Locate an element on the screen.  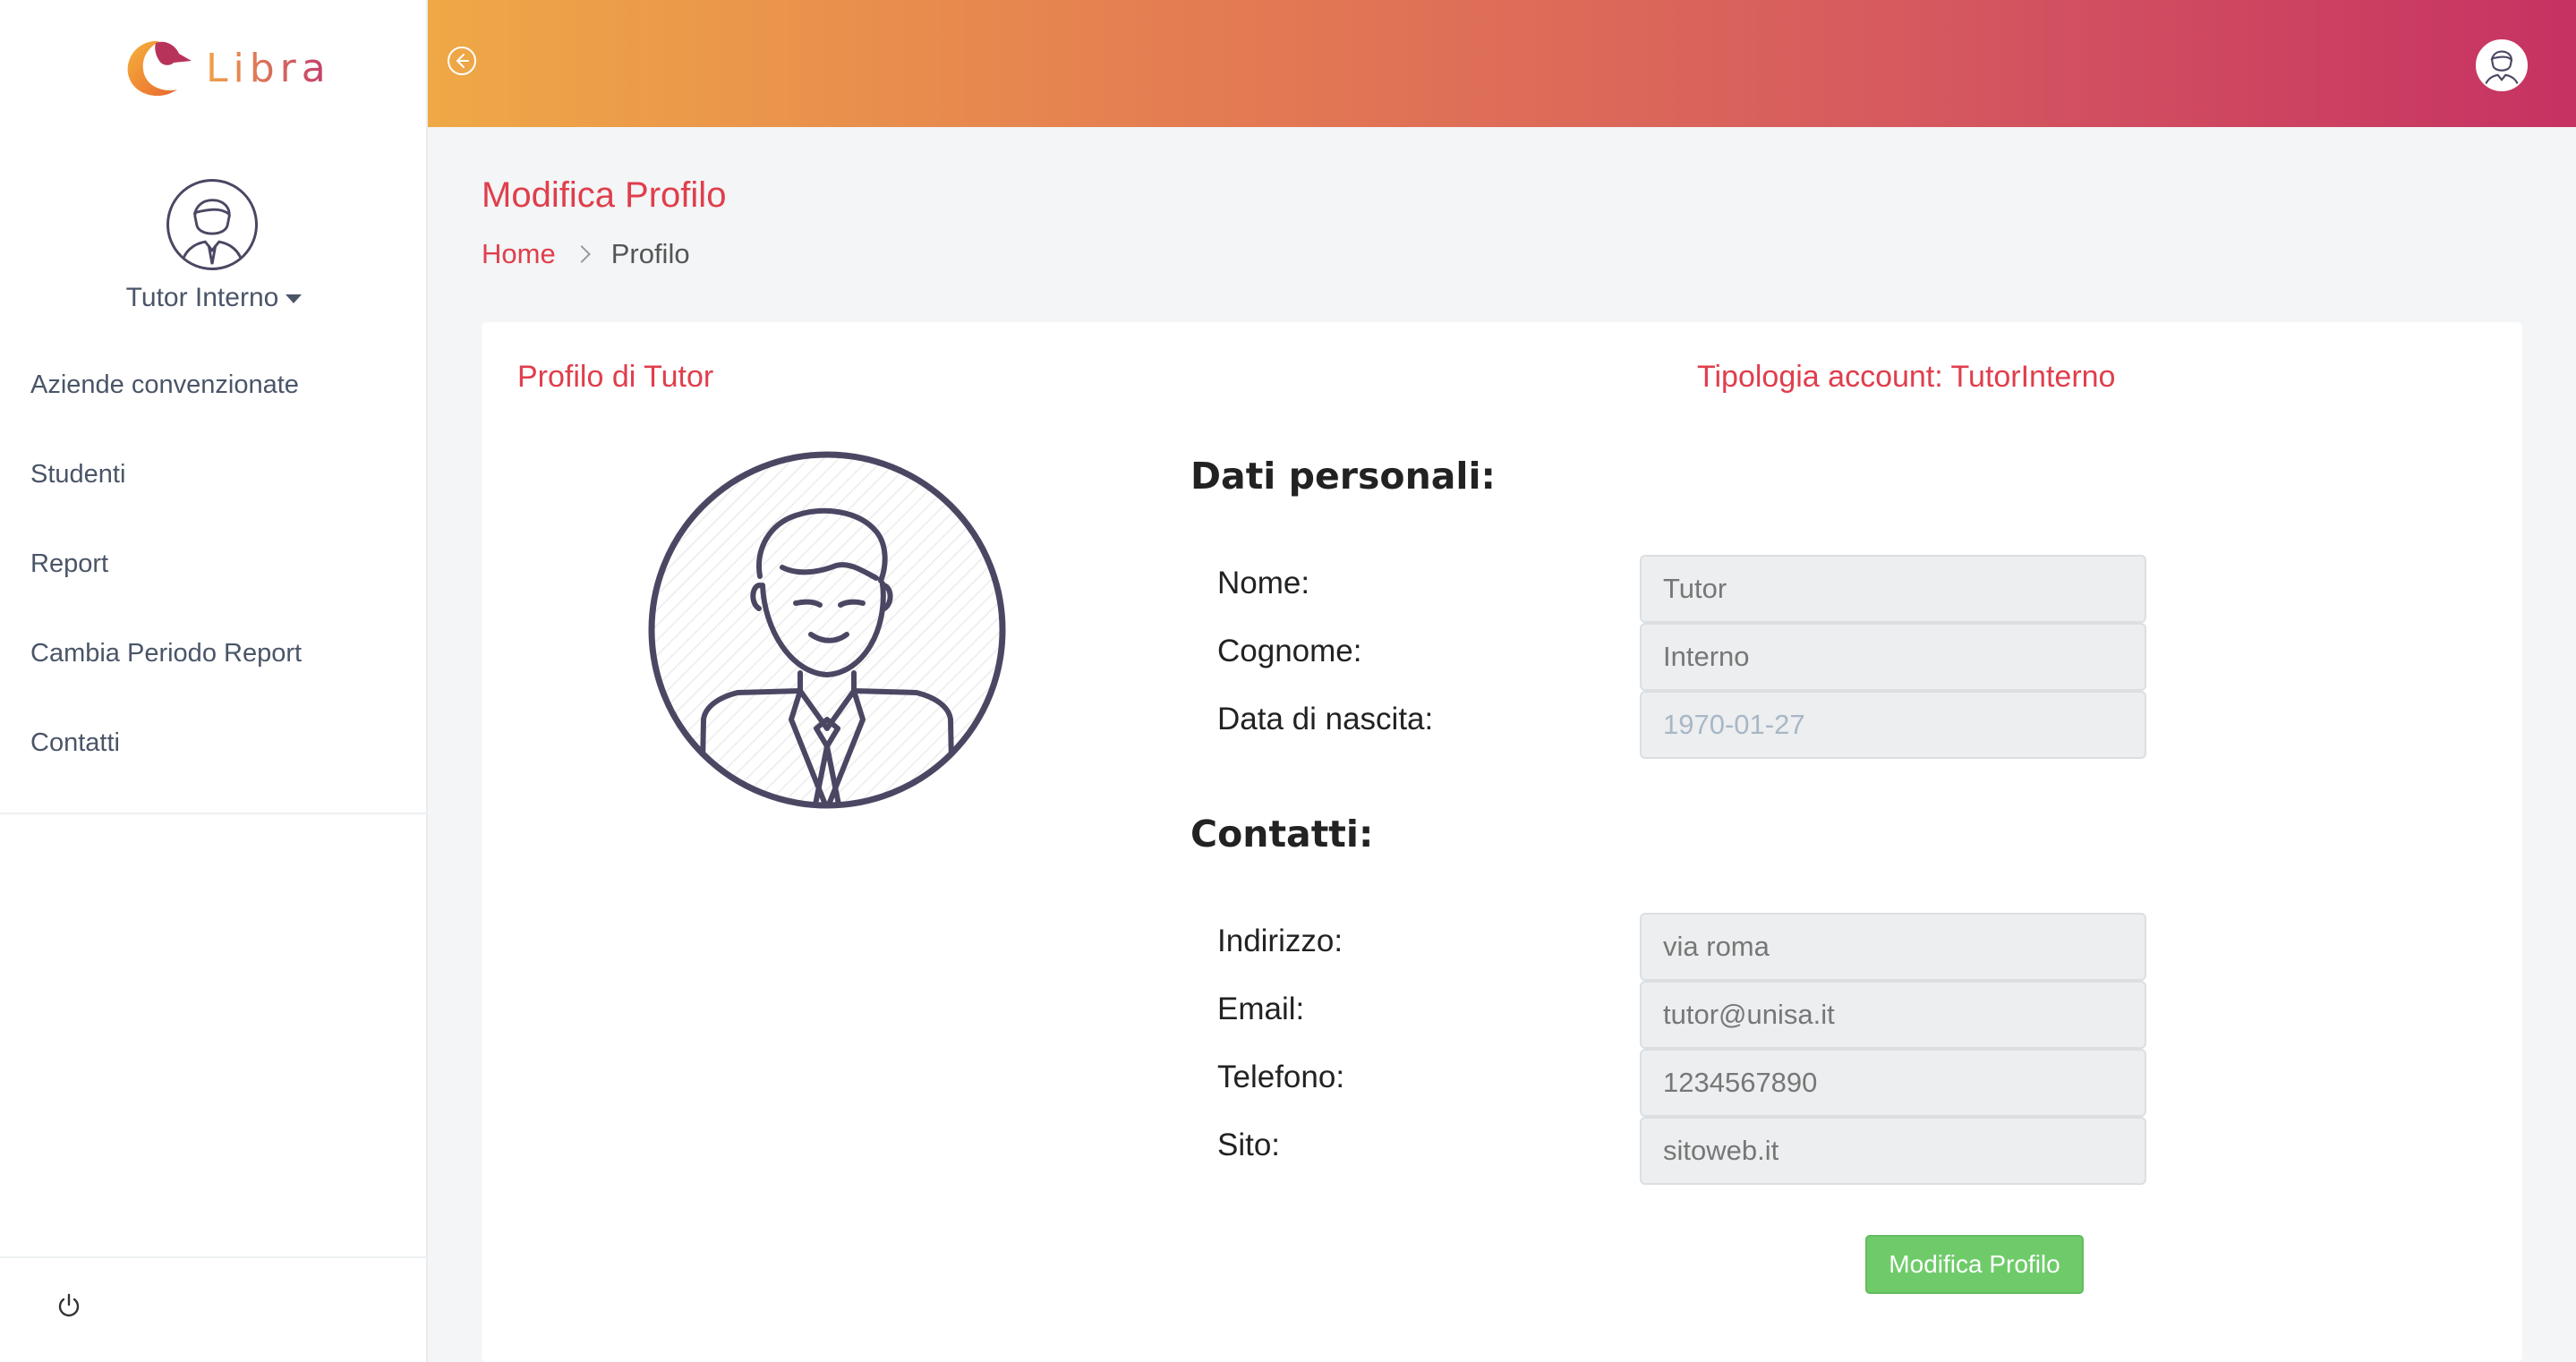
field-row-data-nascita: Data di nascita: 1970-01-27 is located at coordinates (1754, 725).